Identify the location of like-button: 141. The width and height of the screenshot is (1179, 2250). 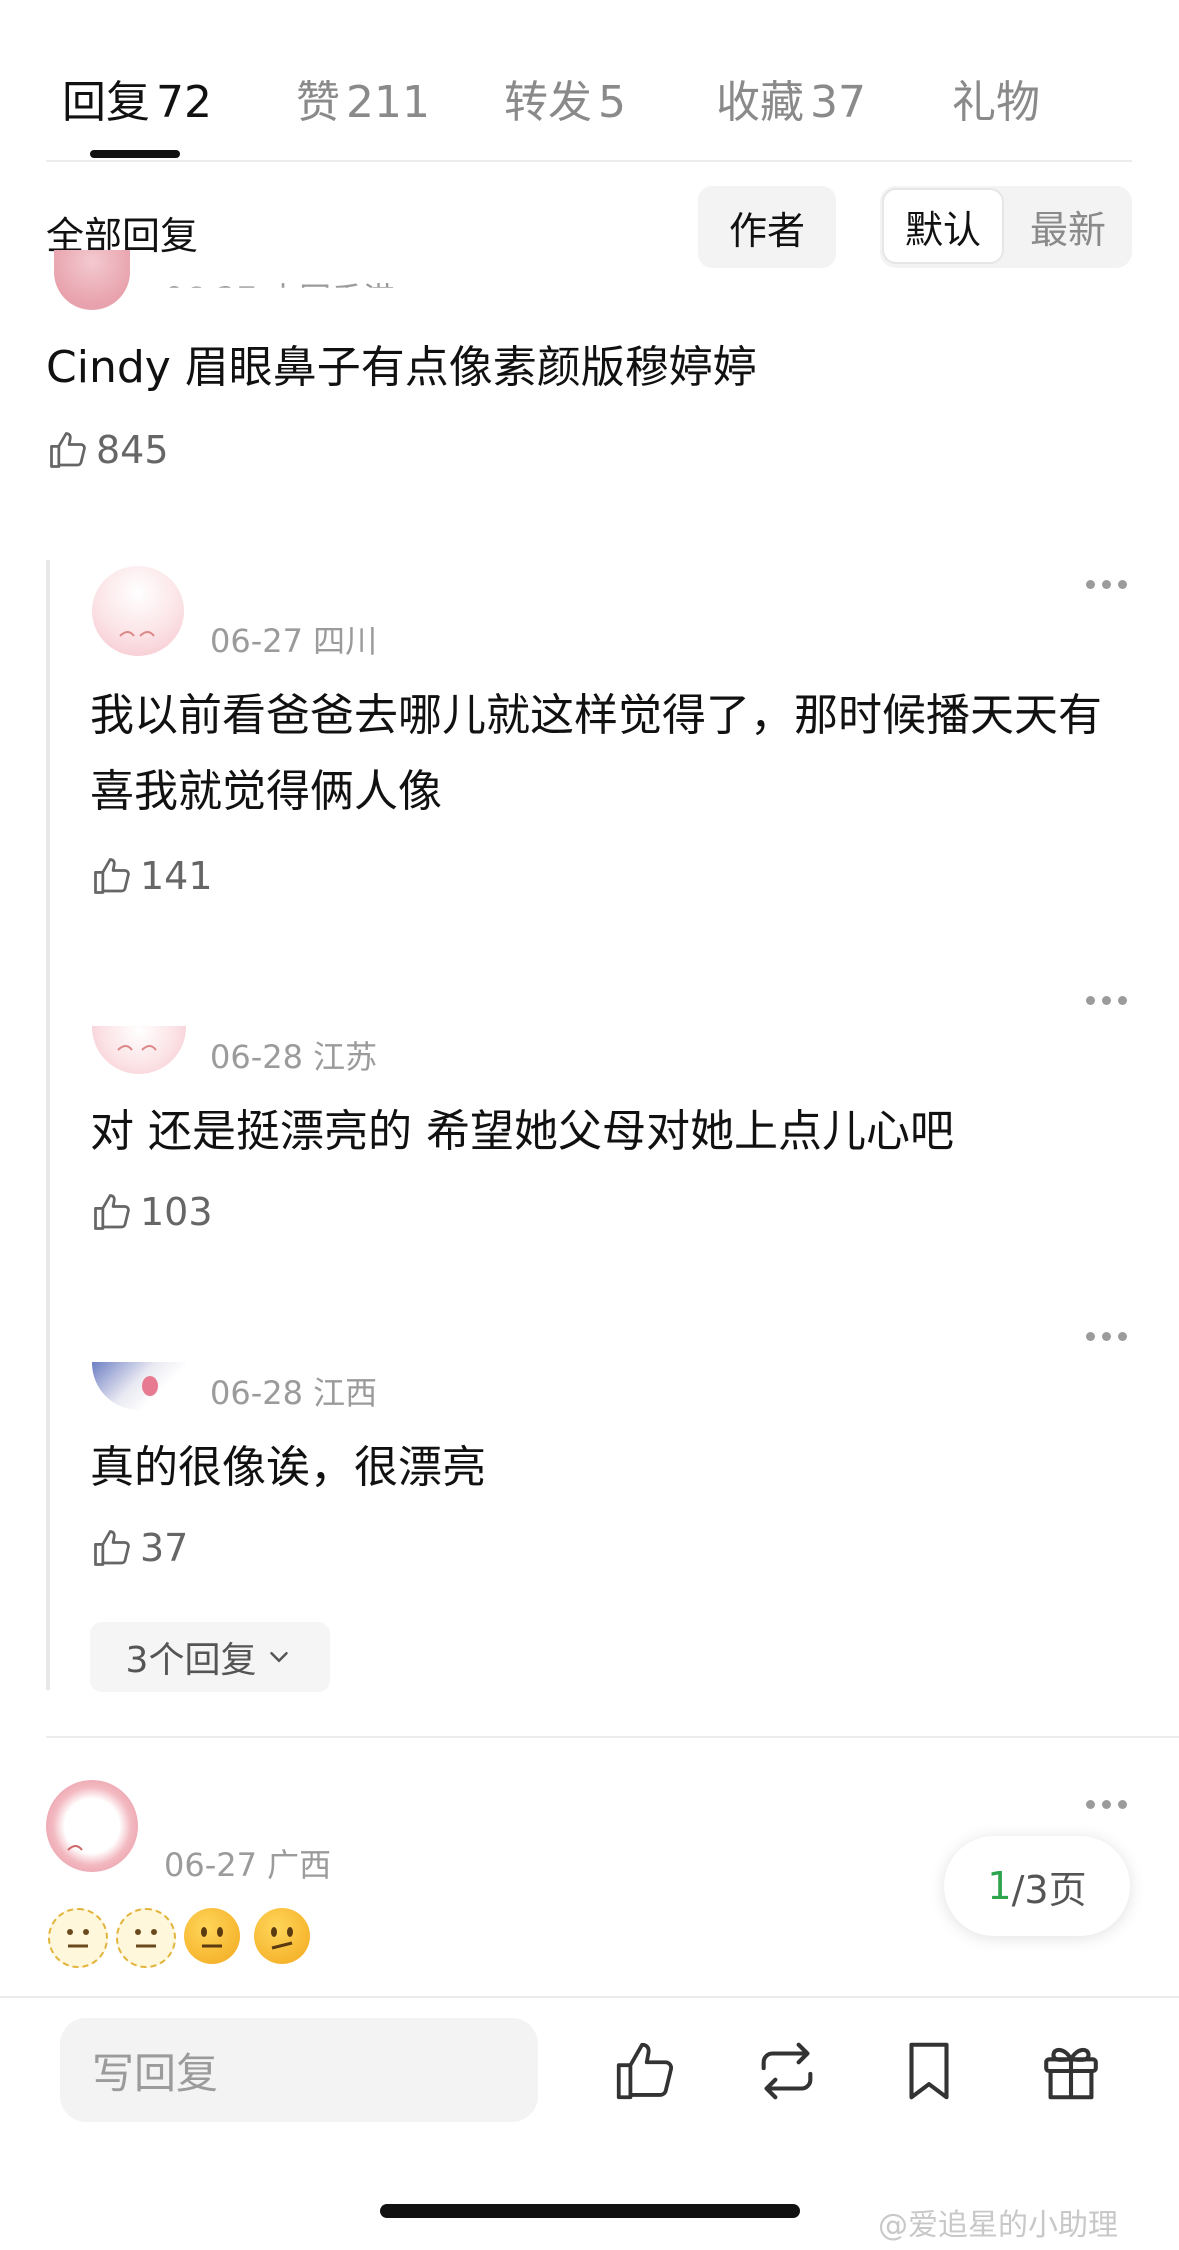
(151, 876).